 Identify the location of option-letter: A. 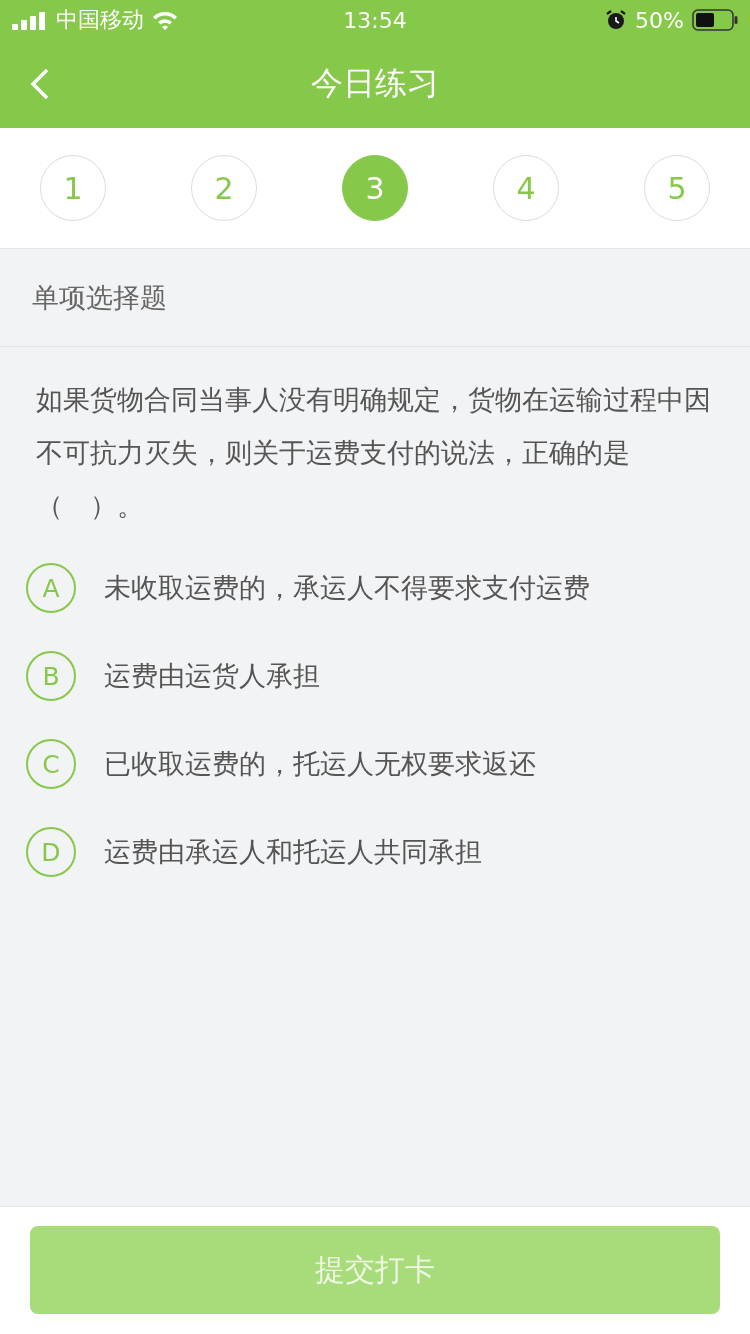
(51, 588).